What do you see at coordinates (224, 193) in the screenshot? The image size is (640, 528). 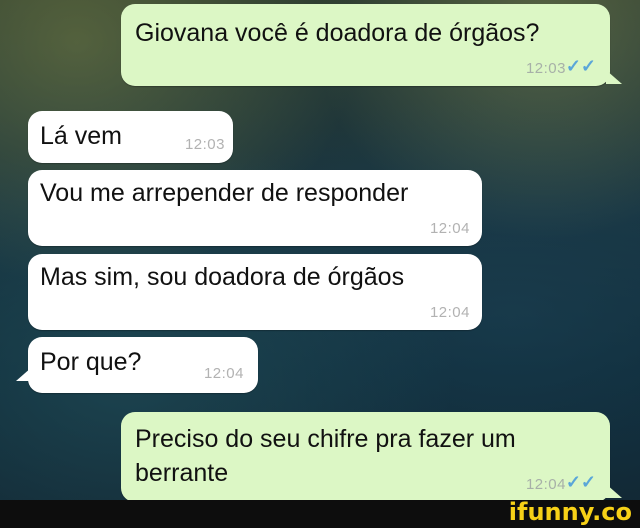 I see `message-text: Vou me arrepender de responder` at bounding box center [224, 193].